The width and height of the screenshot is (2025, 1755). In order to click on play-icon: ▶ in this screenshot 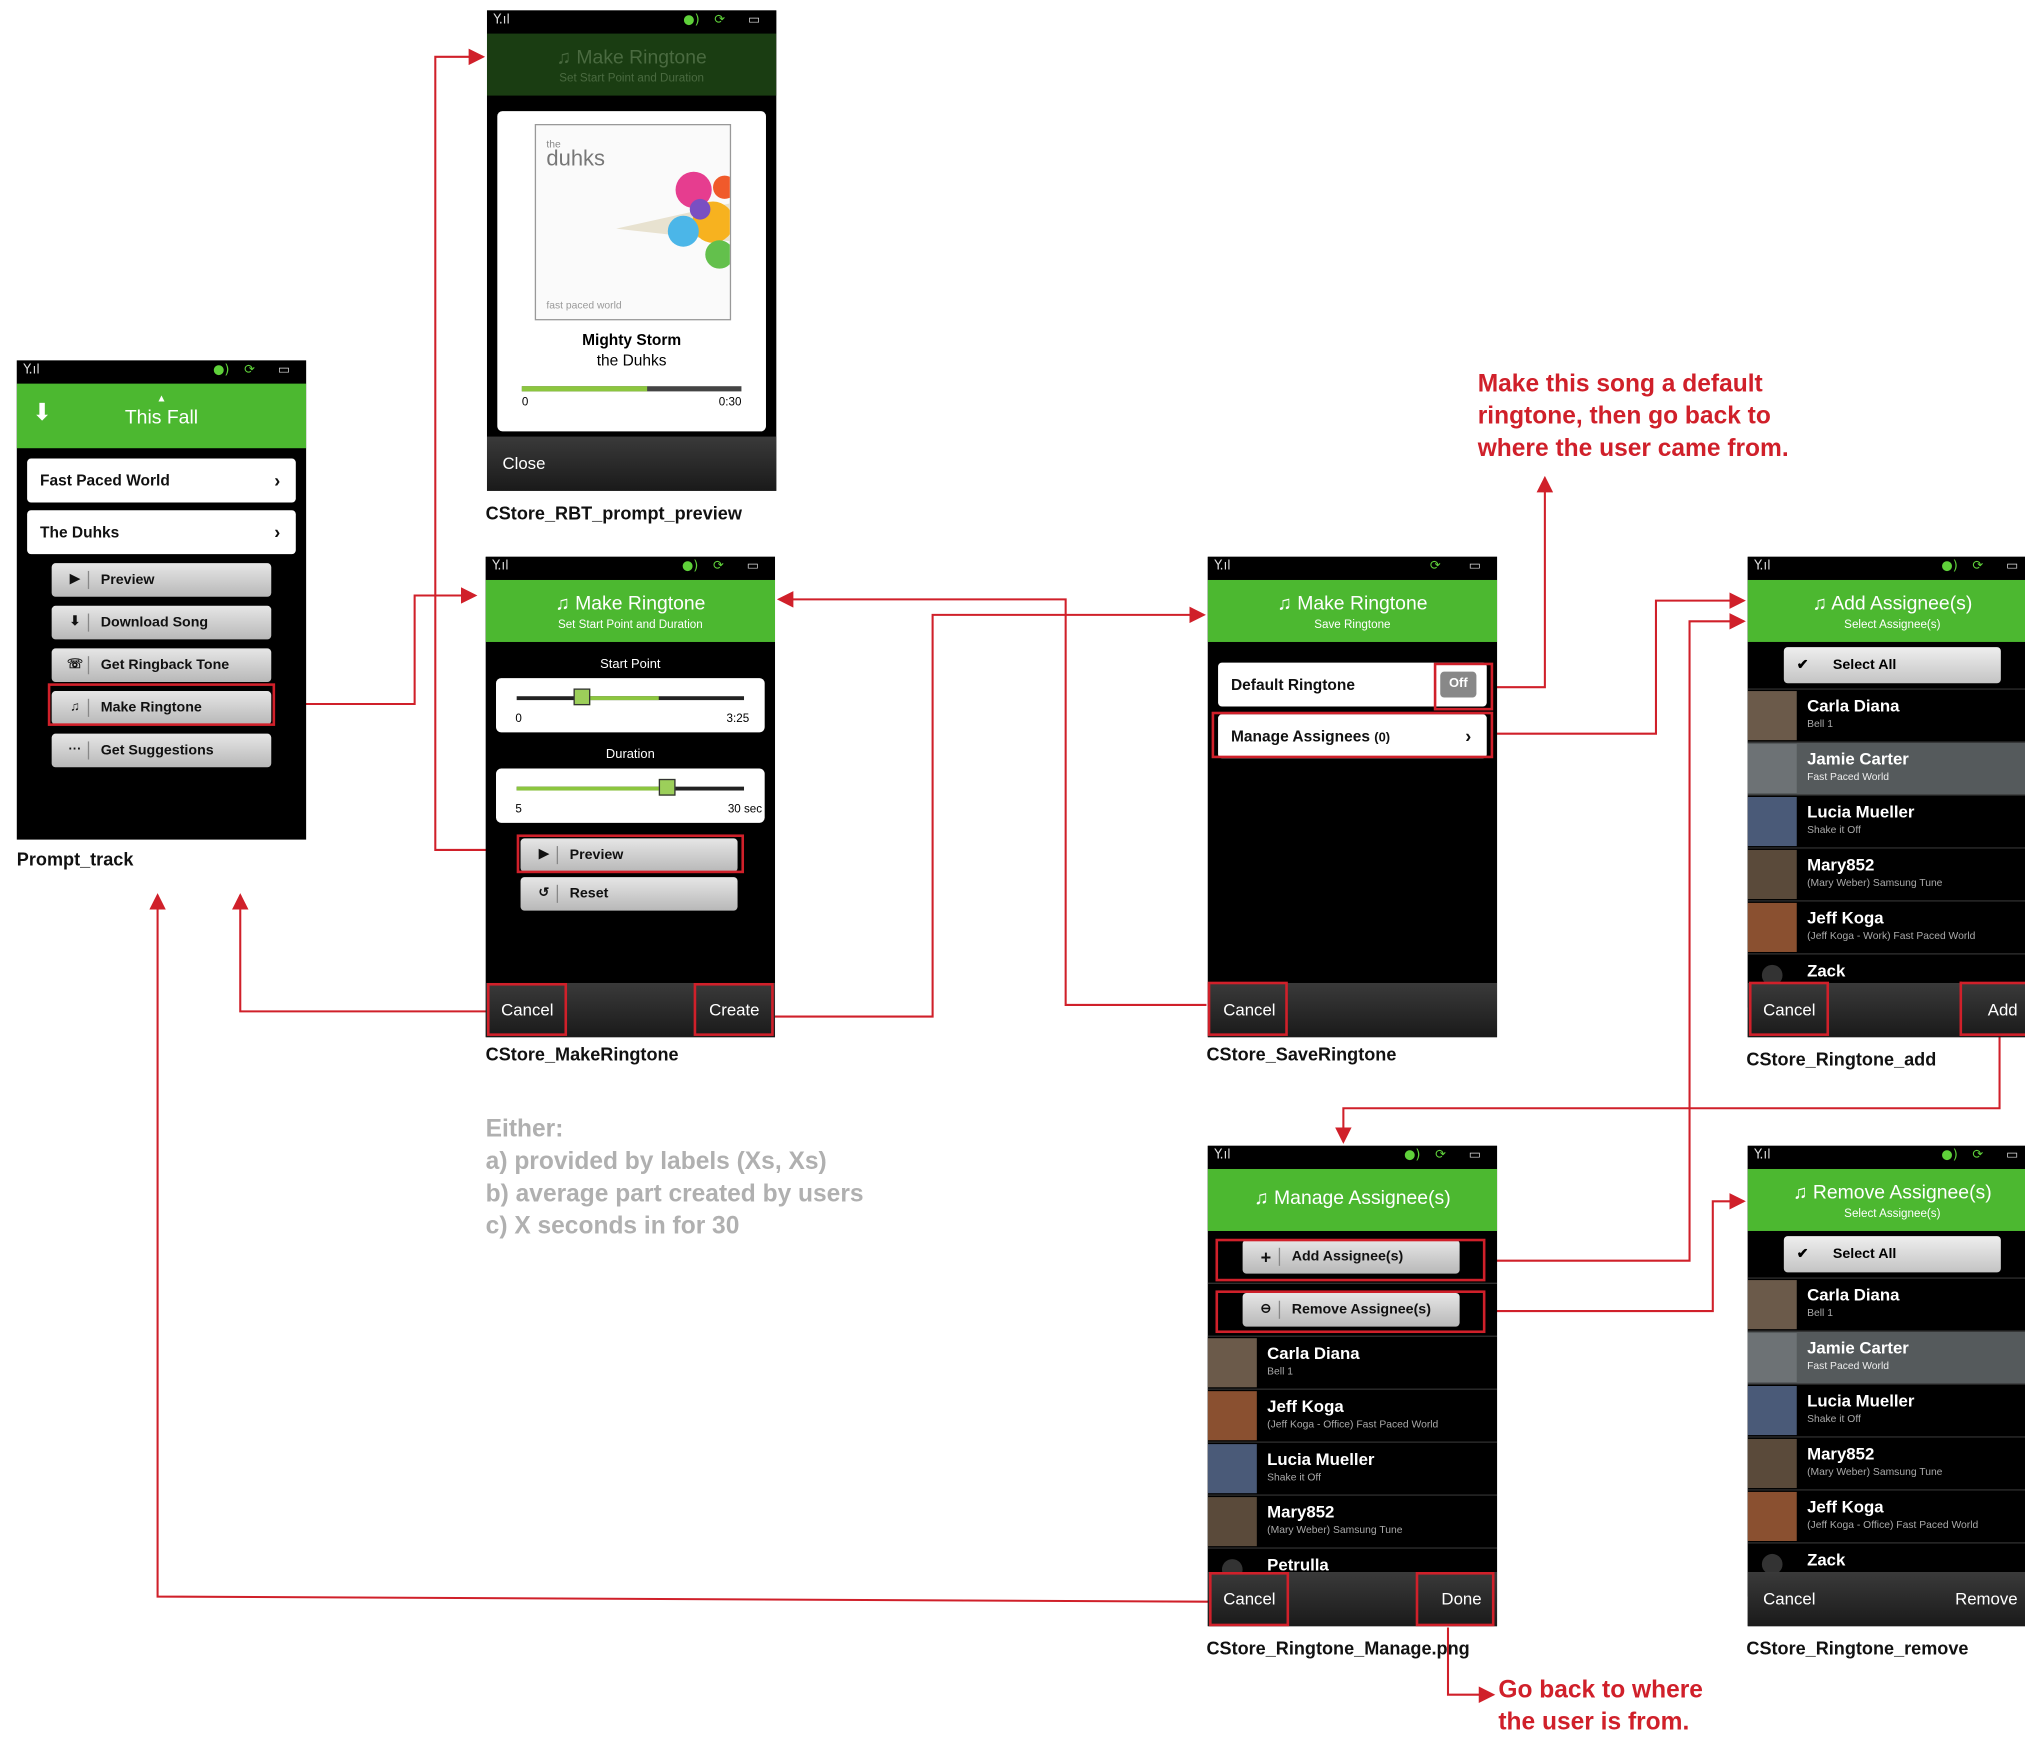, I will do `click(74, 579)`.